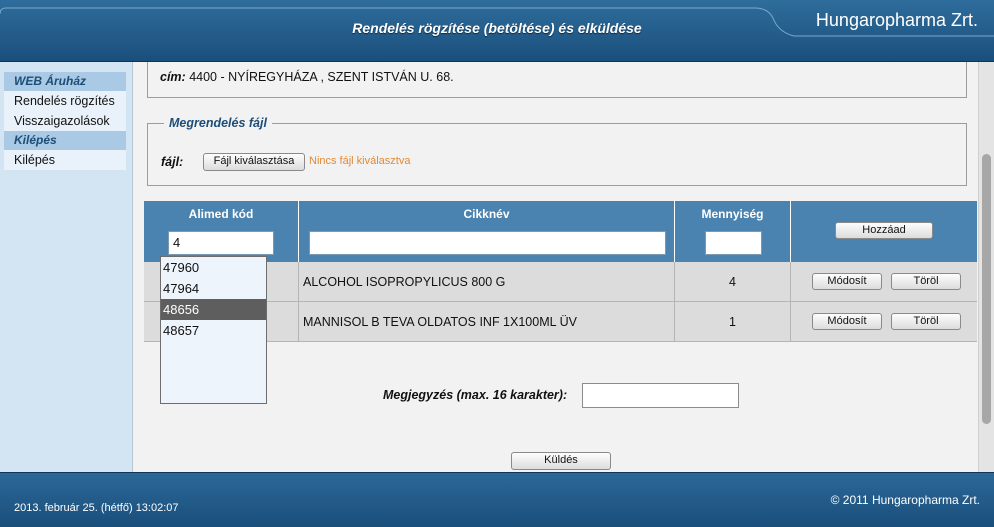 This screenshot has width=994, height=527. I want to click on autocomplete-option: 47960, so click(213, 267).